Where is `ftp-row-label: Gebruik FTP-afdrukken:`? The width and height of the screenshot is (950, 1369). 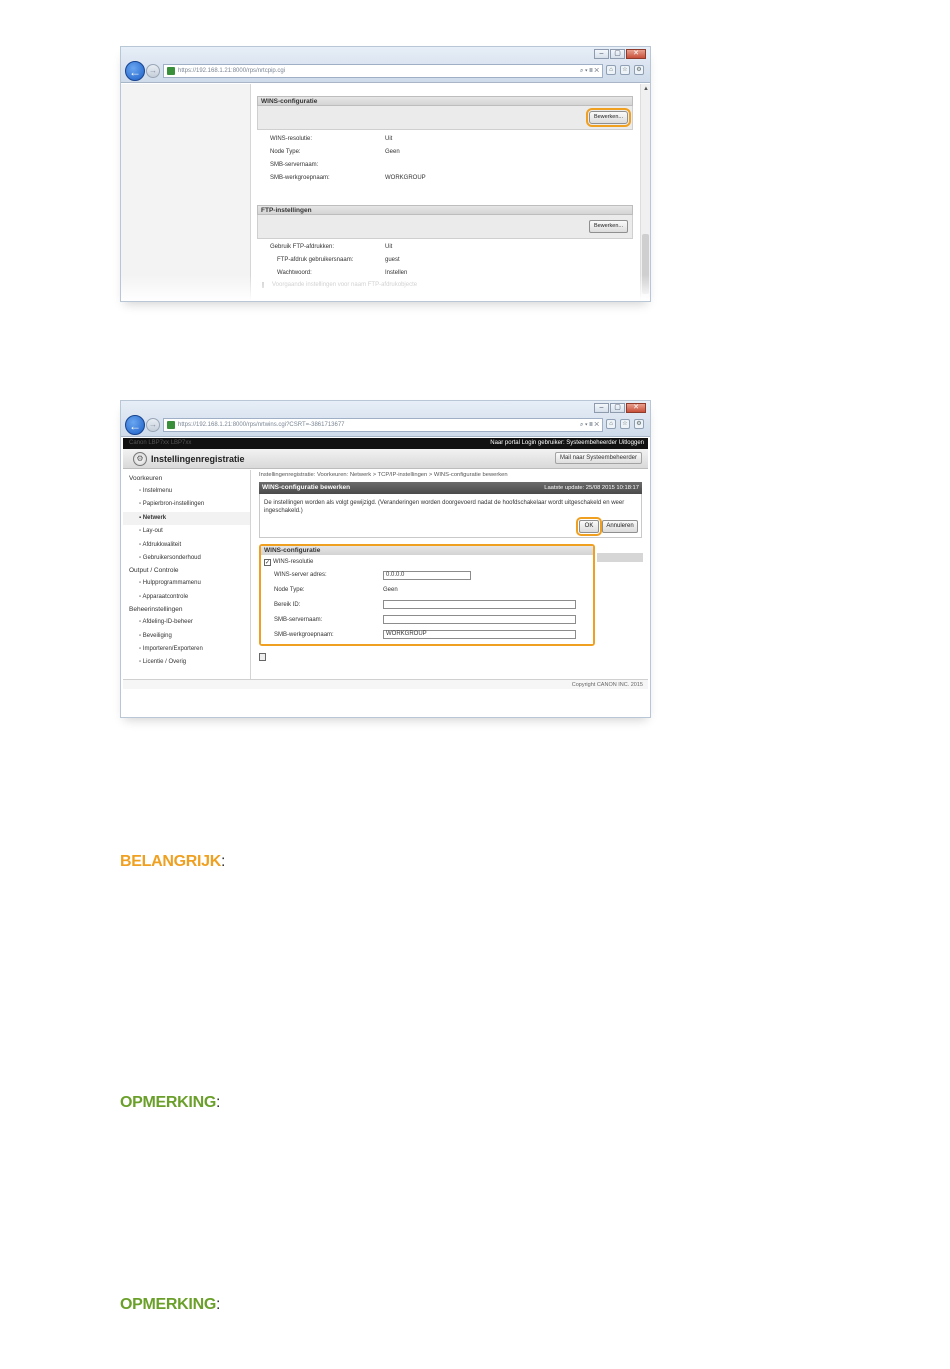 ftp-row-label: Gebruik FTP-afdrukken: is located at coordinates (302, 247).